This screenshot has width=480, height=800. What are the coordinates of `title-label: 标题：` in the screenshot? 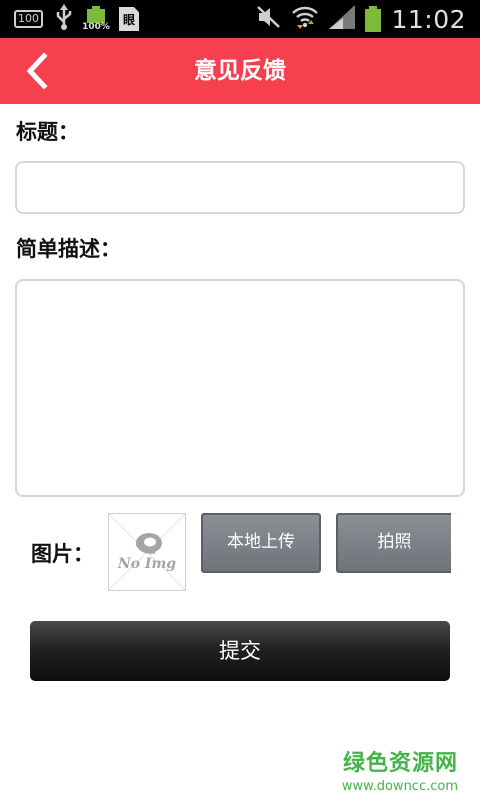 It's located at (47, 132).